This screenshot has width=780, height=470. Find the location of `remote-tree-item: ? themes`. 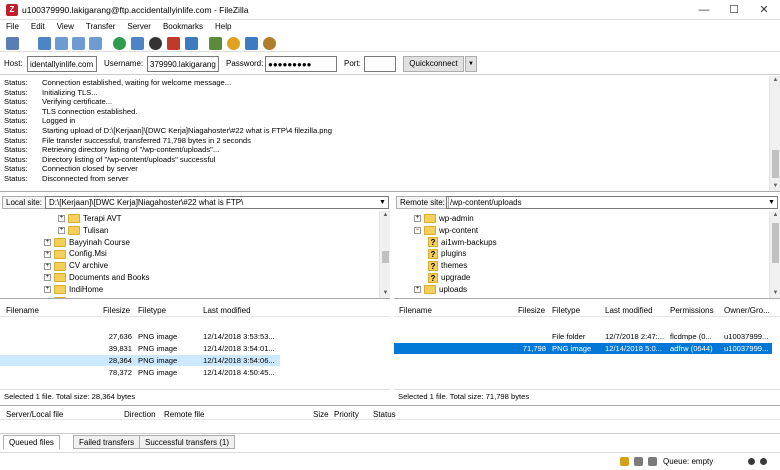

remote-tree-item: ? themes is located at coordinates (447, 266).